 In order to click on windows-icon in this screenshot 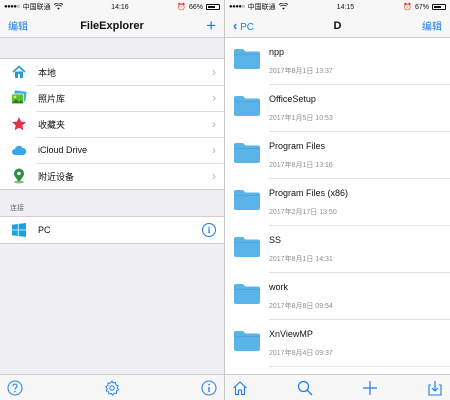, I will do `click(19, 230)`.